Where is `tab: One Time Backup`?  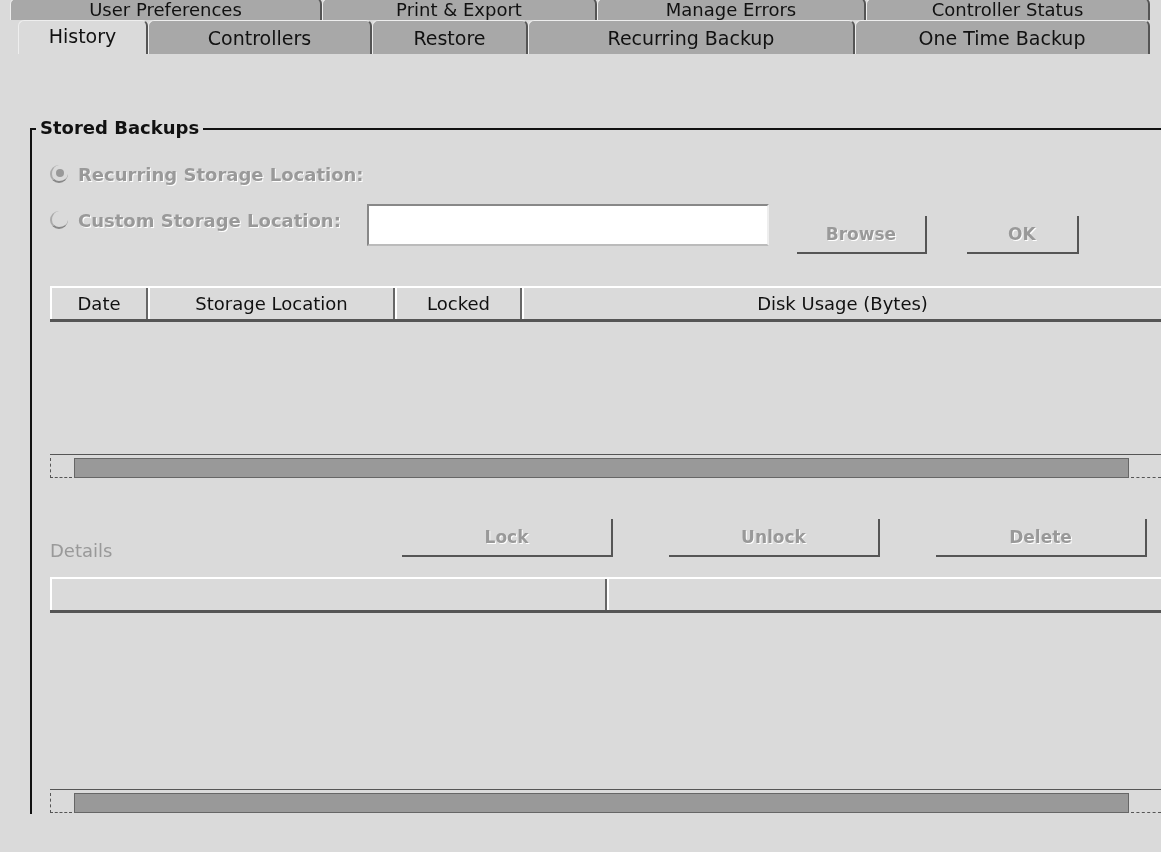
tab: One Time Backup is located at coordinates (1002, 37).